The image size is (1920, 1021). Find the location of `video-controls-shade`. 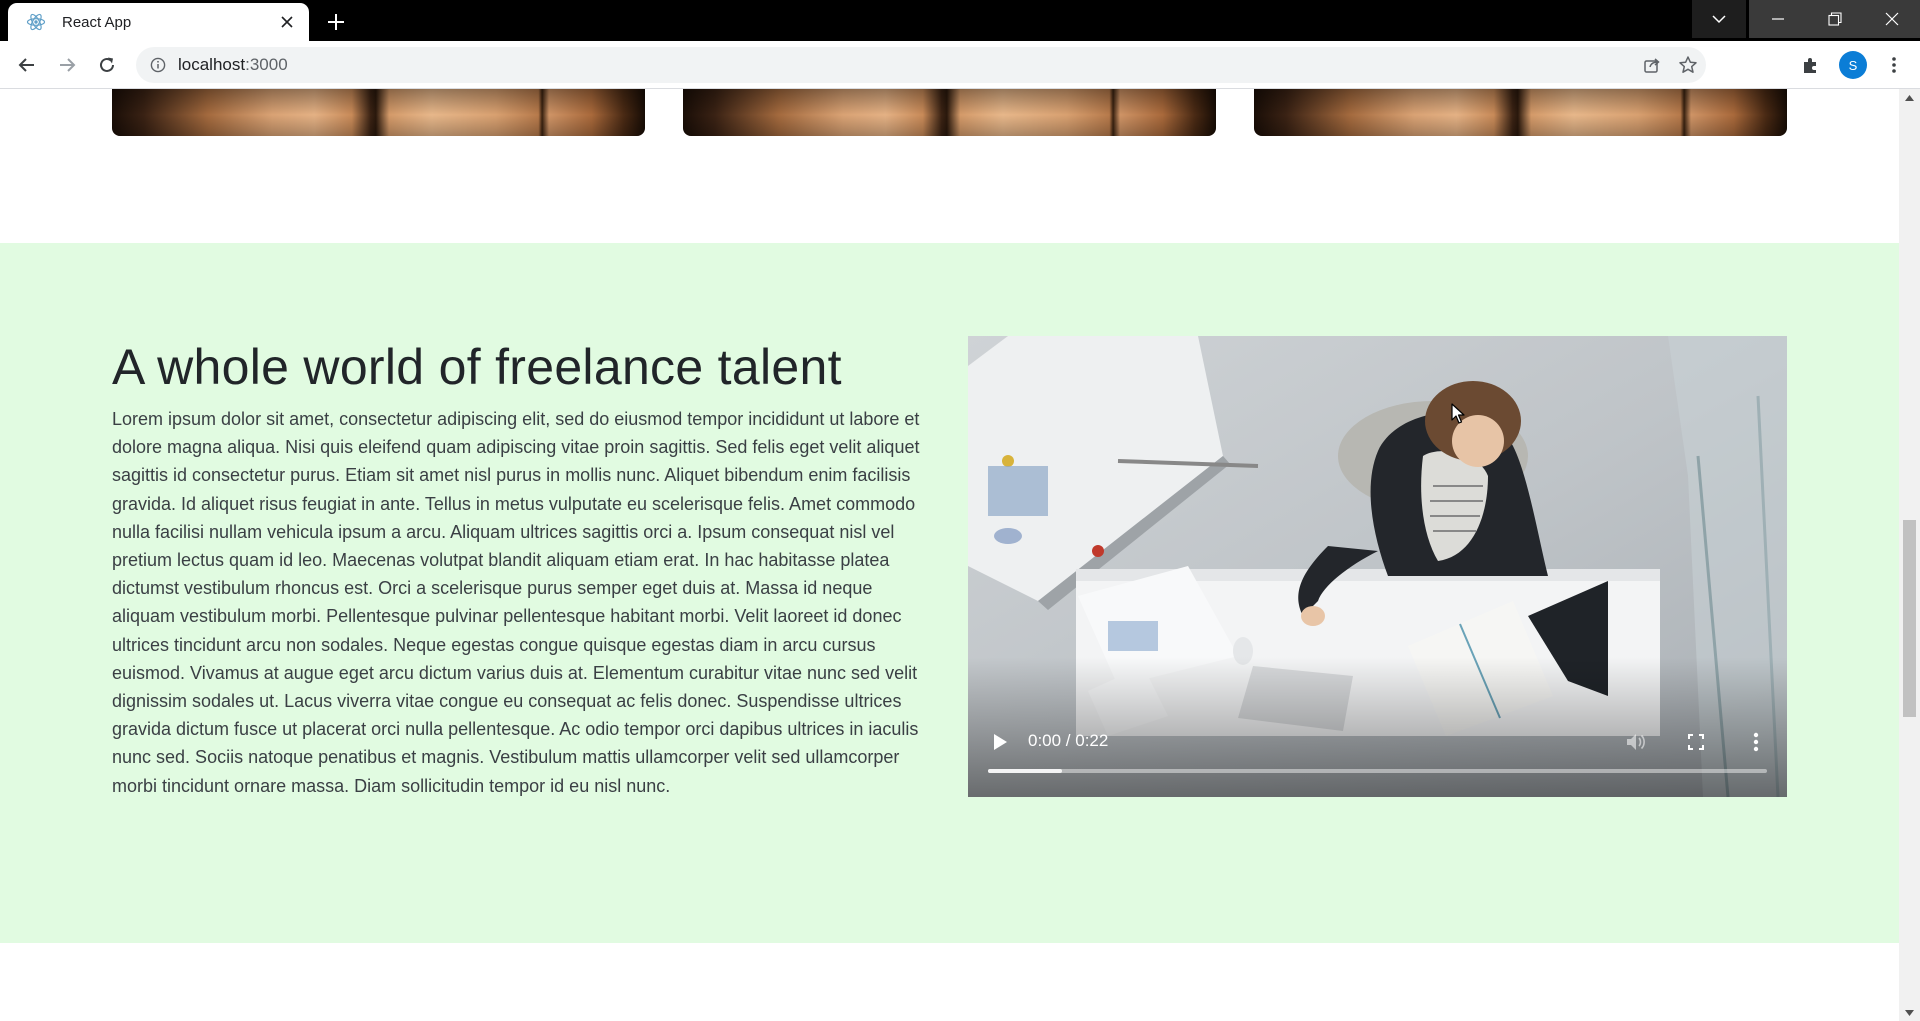

video-controls-shade is located at coordinates (1377, 727).